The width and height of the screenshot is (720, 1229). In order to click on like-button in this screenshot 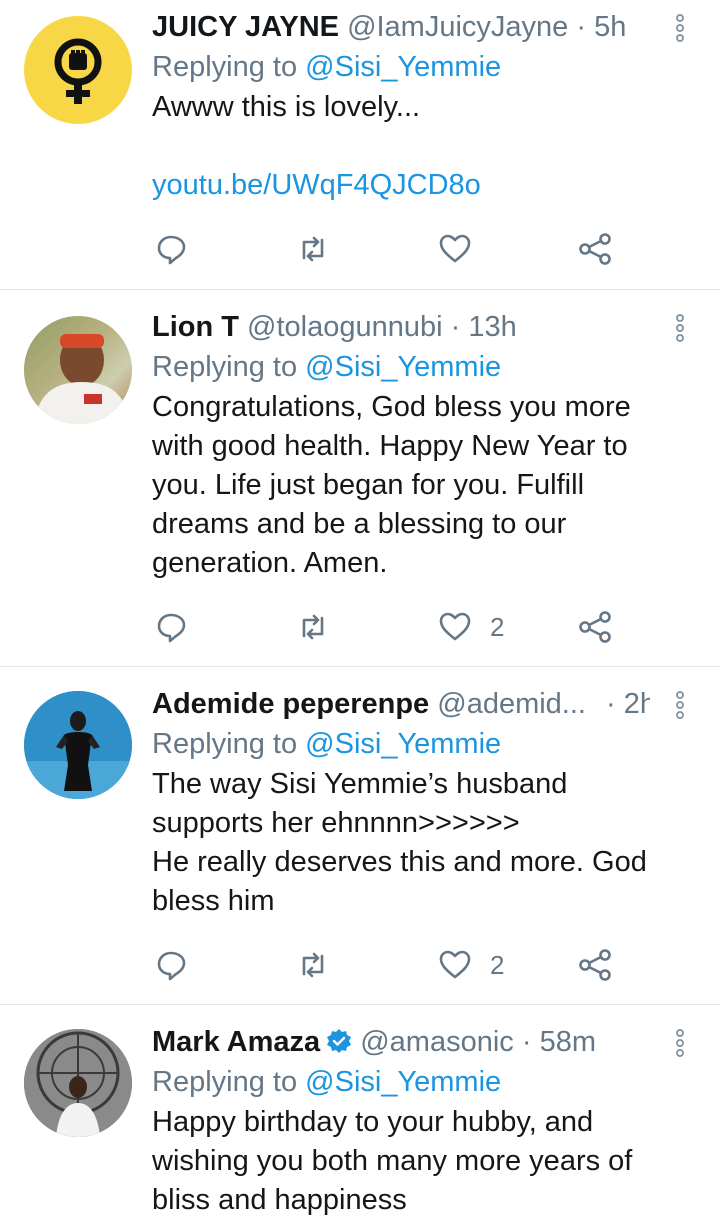, I will do `click(464, 249)`.